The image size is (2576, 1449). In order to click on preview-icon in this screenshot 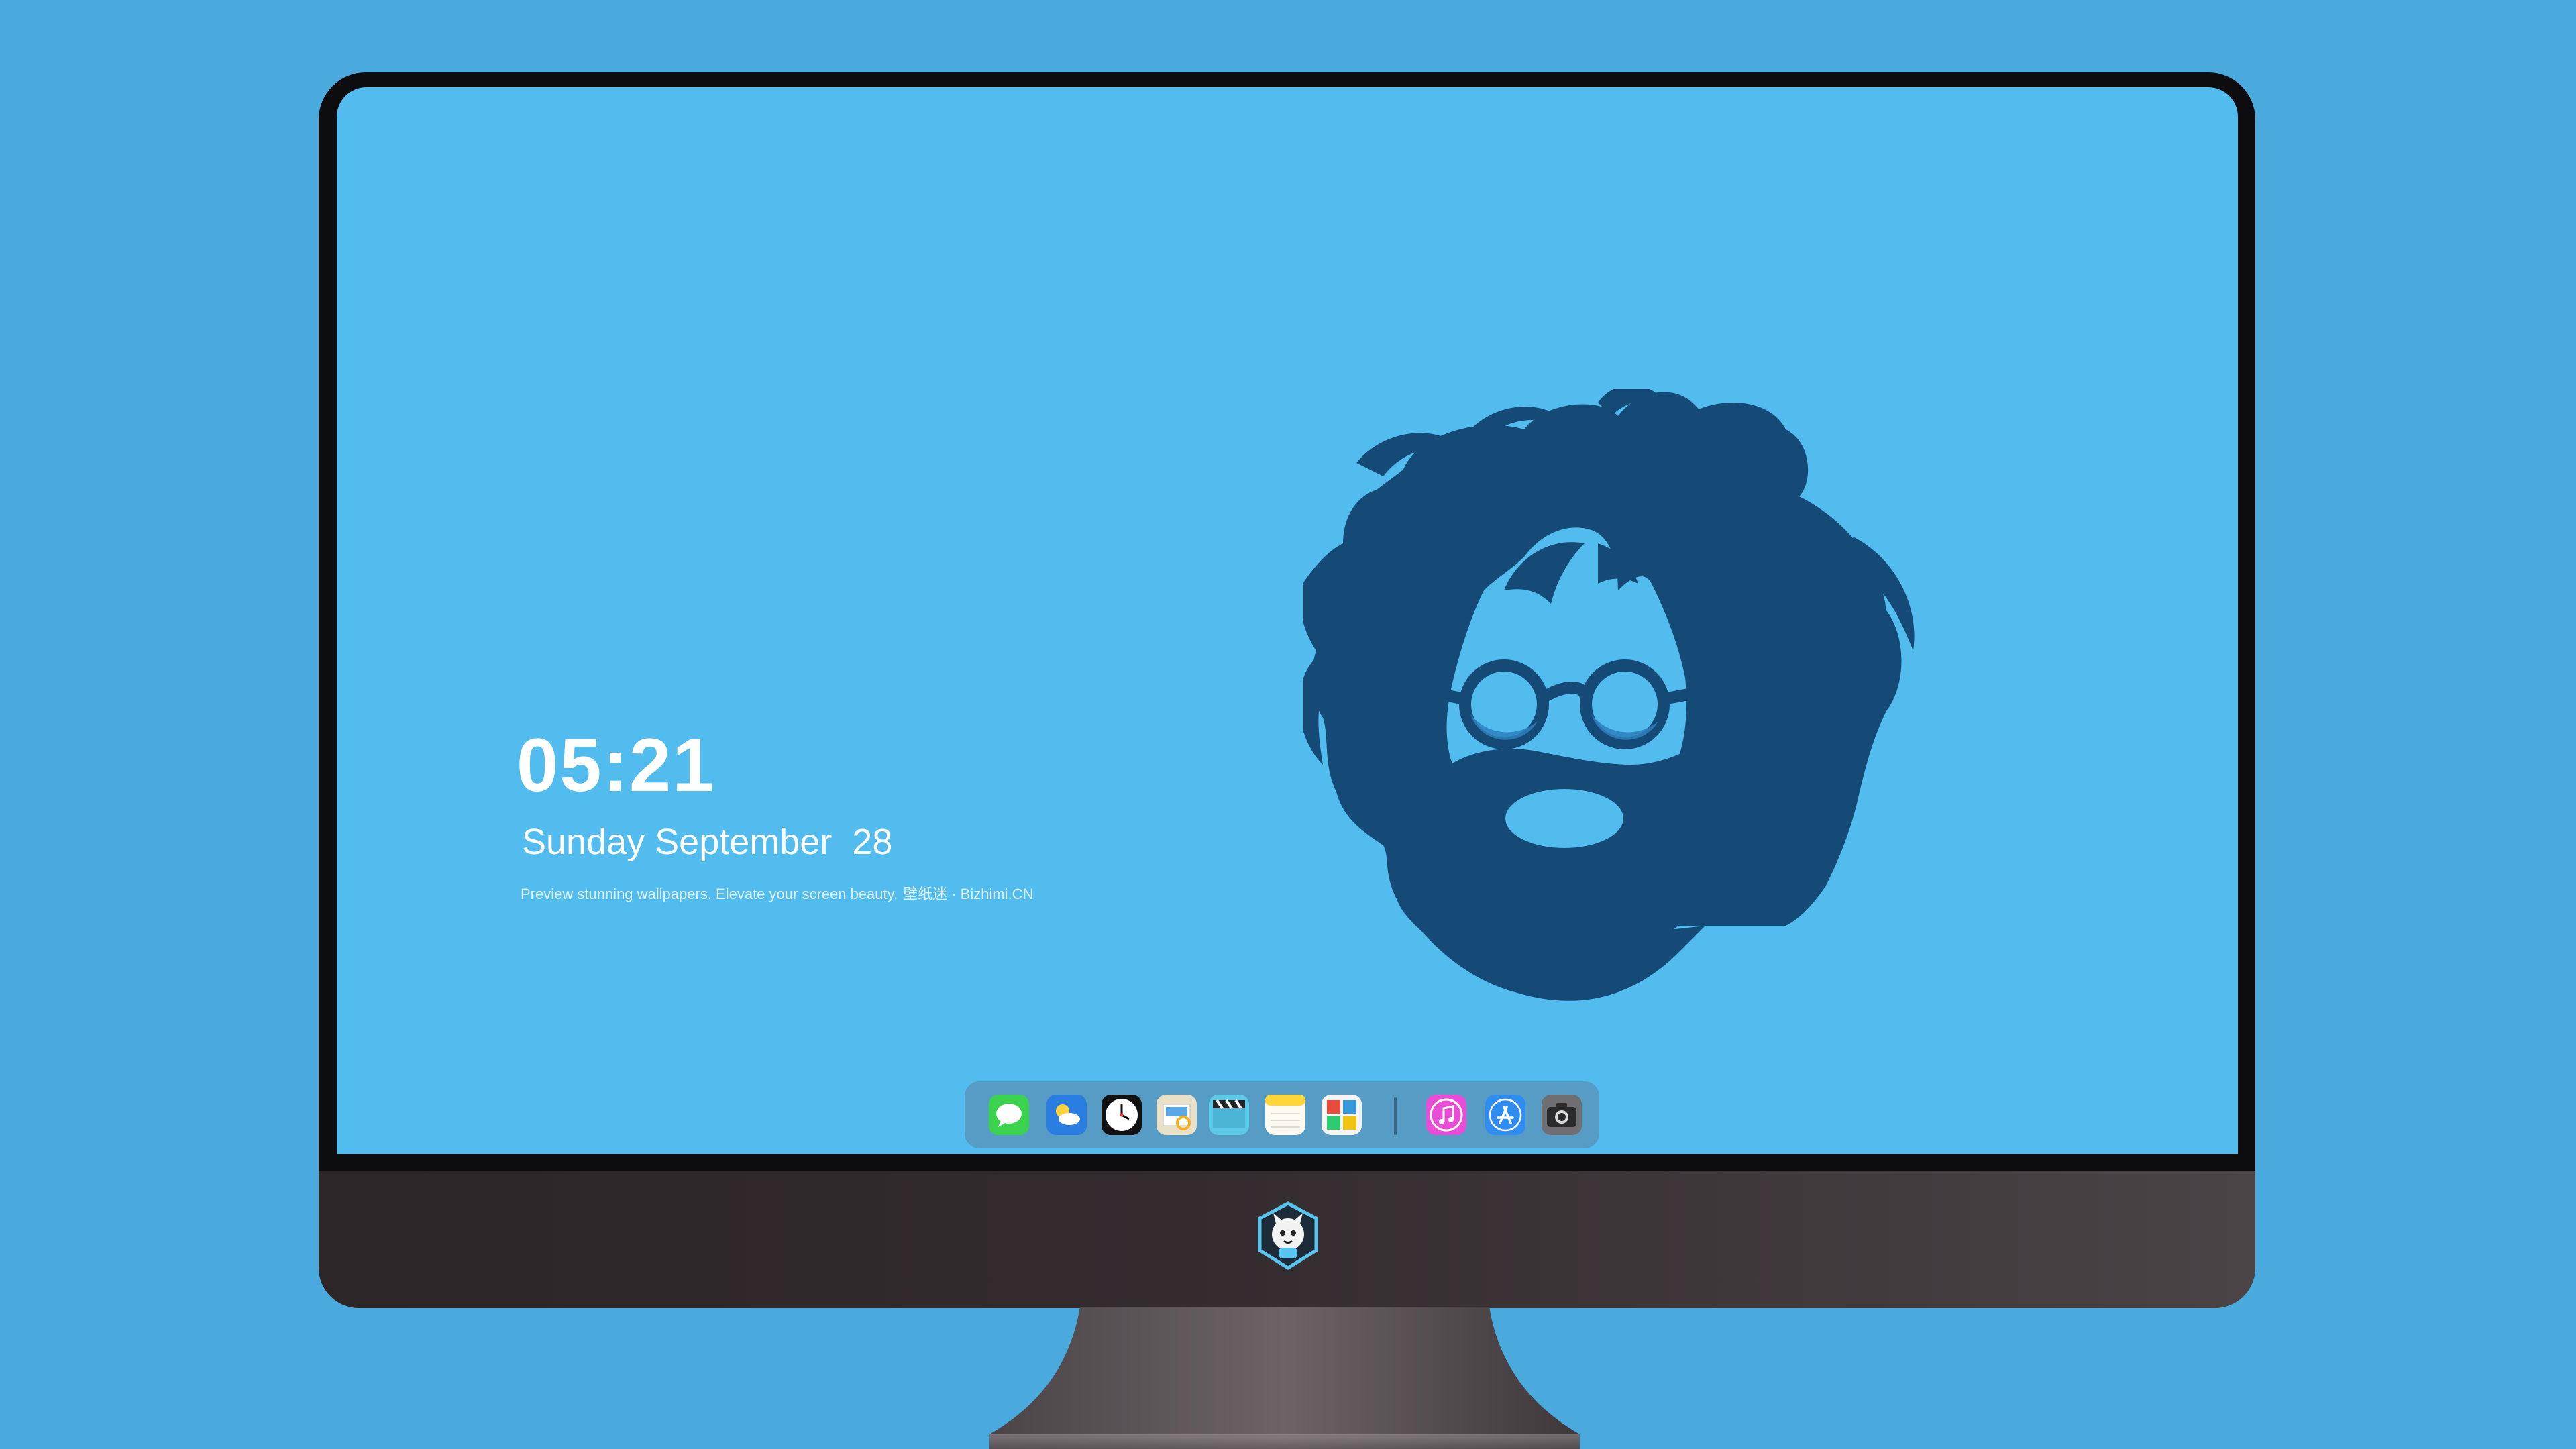, I will do `click(1177, 1115)`.